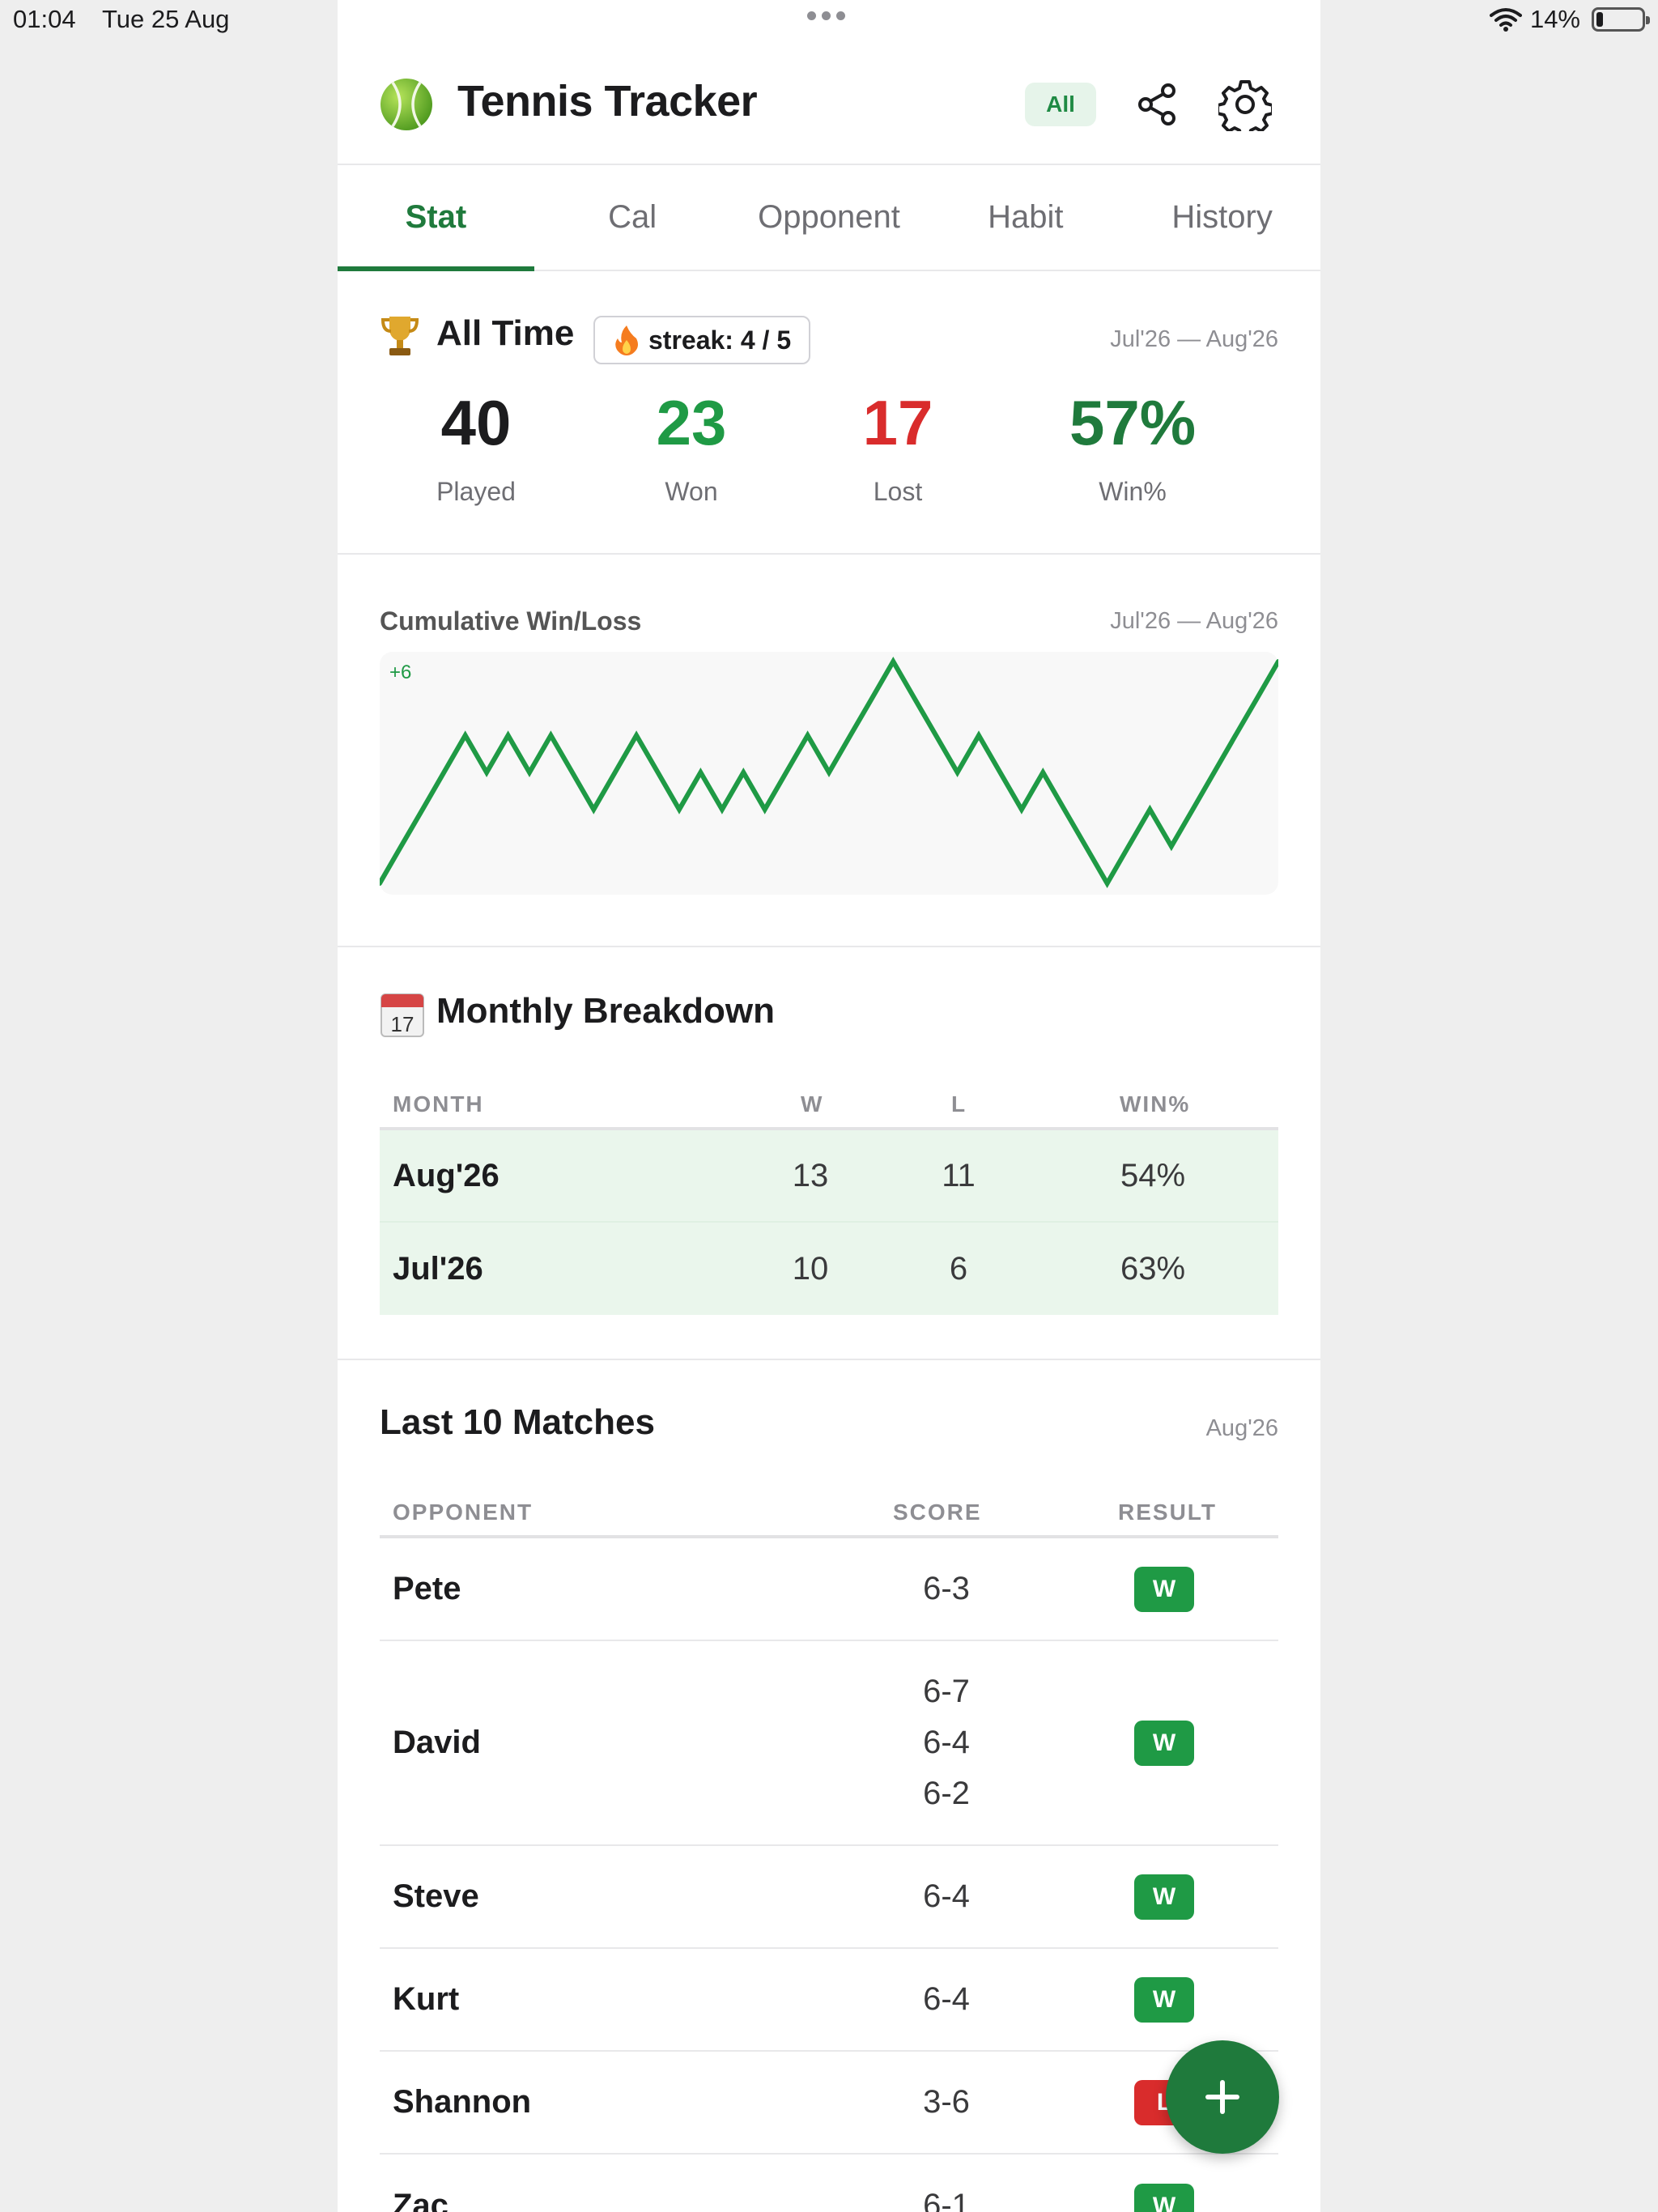 The width and height of the screenshot is (1658, 2212). I want to click on stat-played-value: 40, so click(476, 422).